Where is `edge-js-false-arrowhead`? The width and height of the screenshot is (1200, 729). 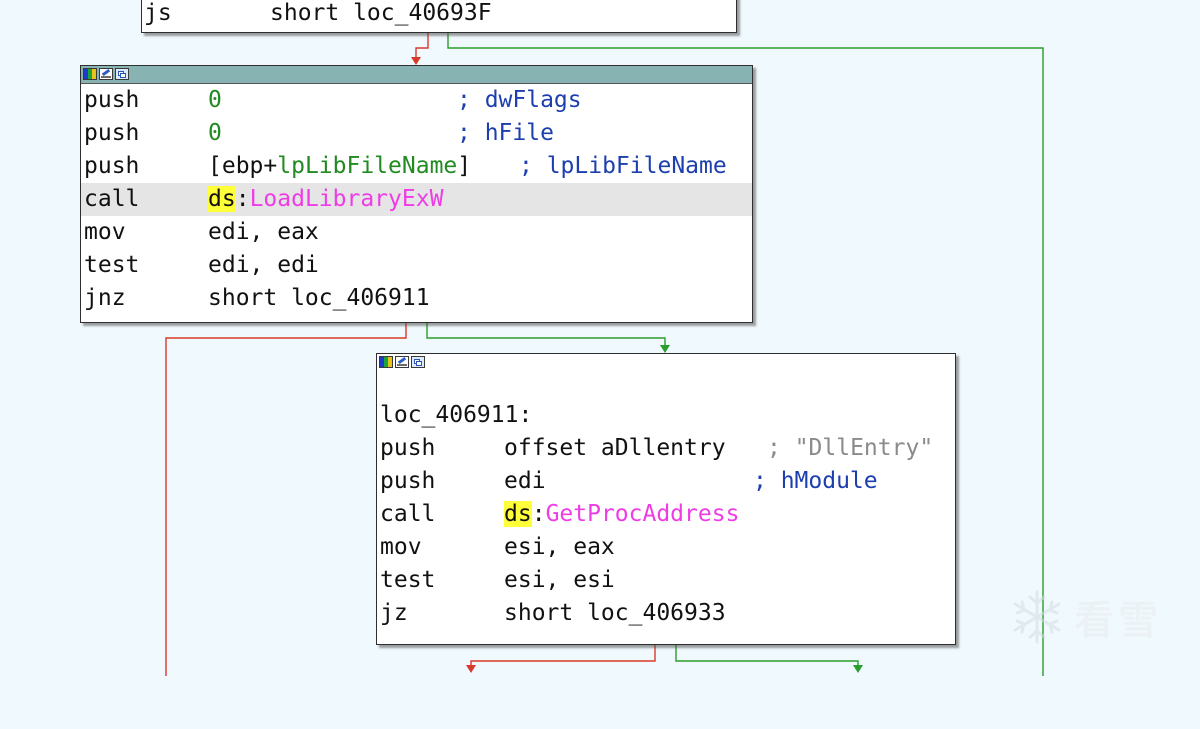 edge-js-false-arrowhead is located at coordinates (416, 61).